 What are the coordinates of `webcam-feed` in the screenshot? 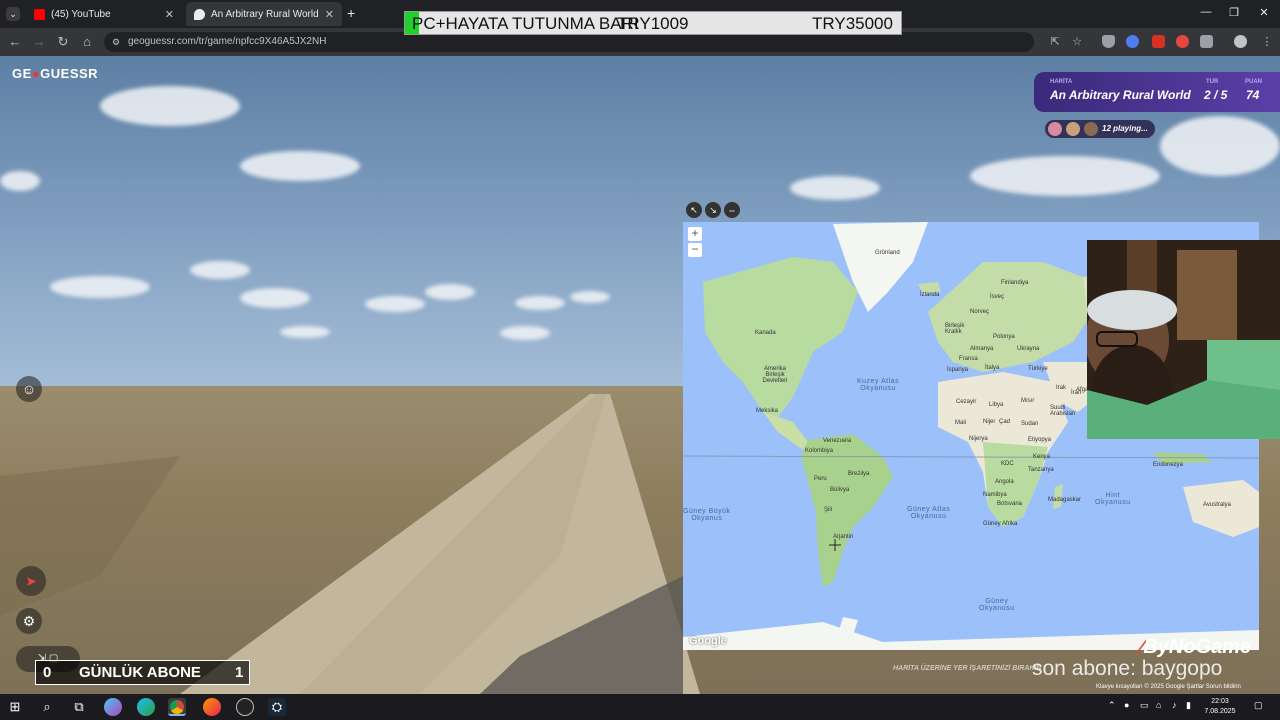 It's located at (1183, 339).